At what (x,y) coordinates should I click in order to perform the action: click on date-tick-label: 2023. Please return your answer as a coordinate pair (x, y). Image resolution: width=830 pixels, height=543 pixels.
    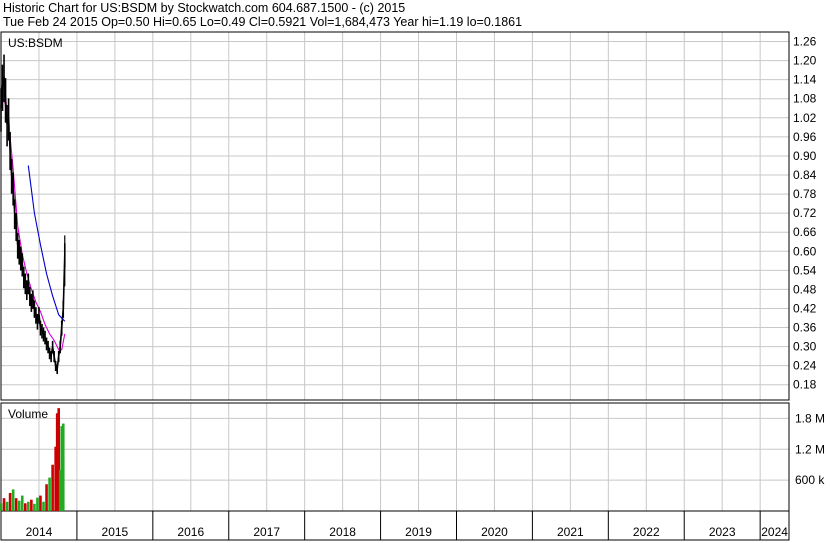
    Looking at the image, I should click on (722, 532).